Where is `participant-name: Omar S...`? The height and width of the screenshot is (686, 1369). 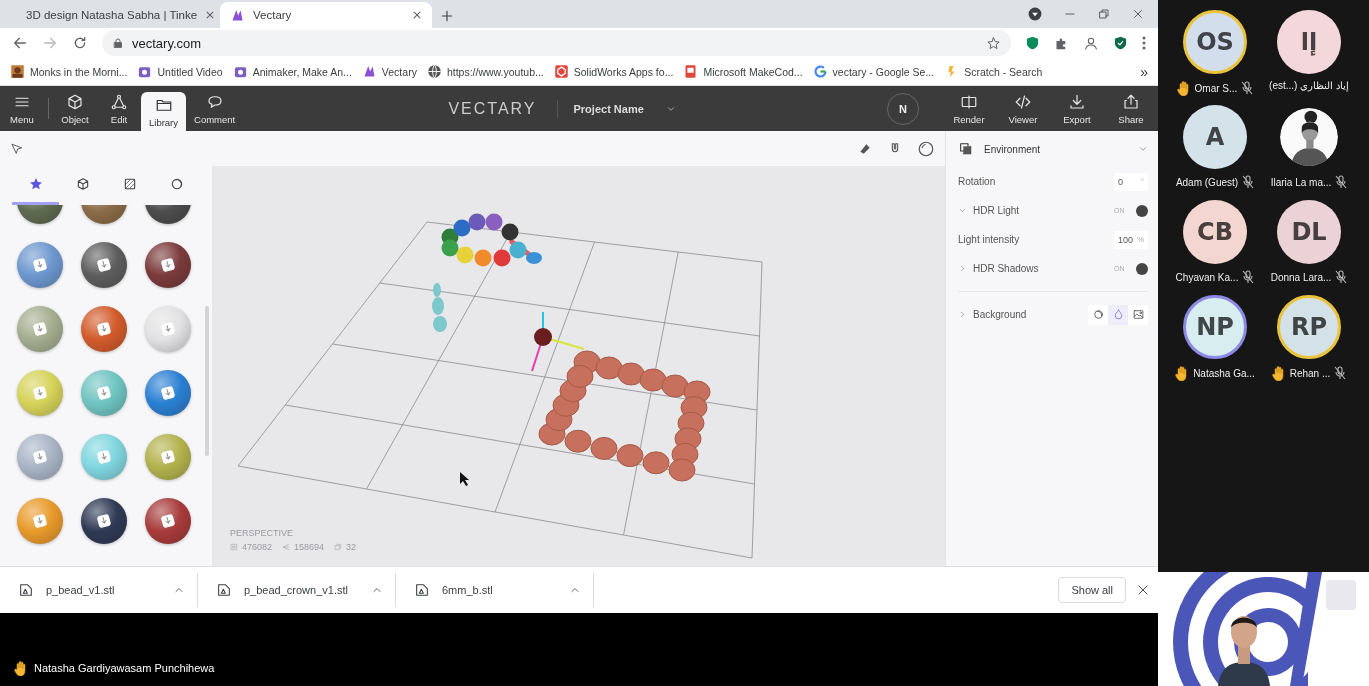
participant-name: Omar S... is located at coordinates (1216, 88).